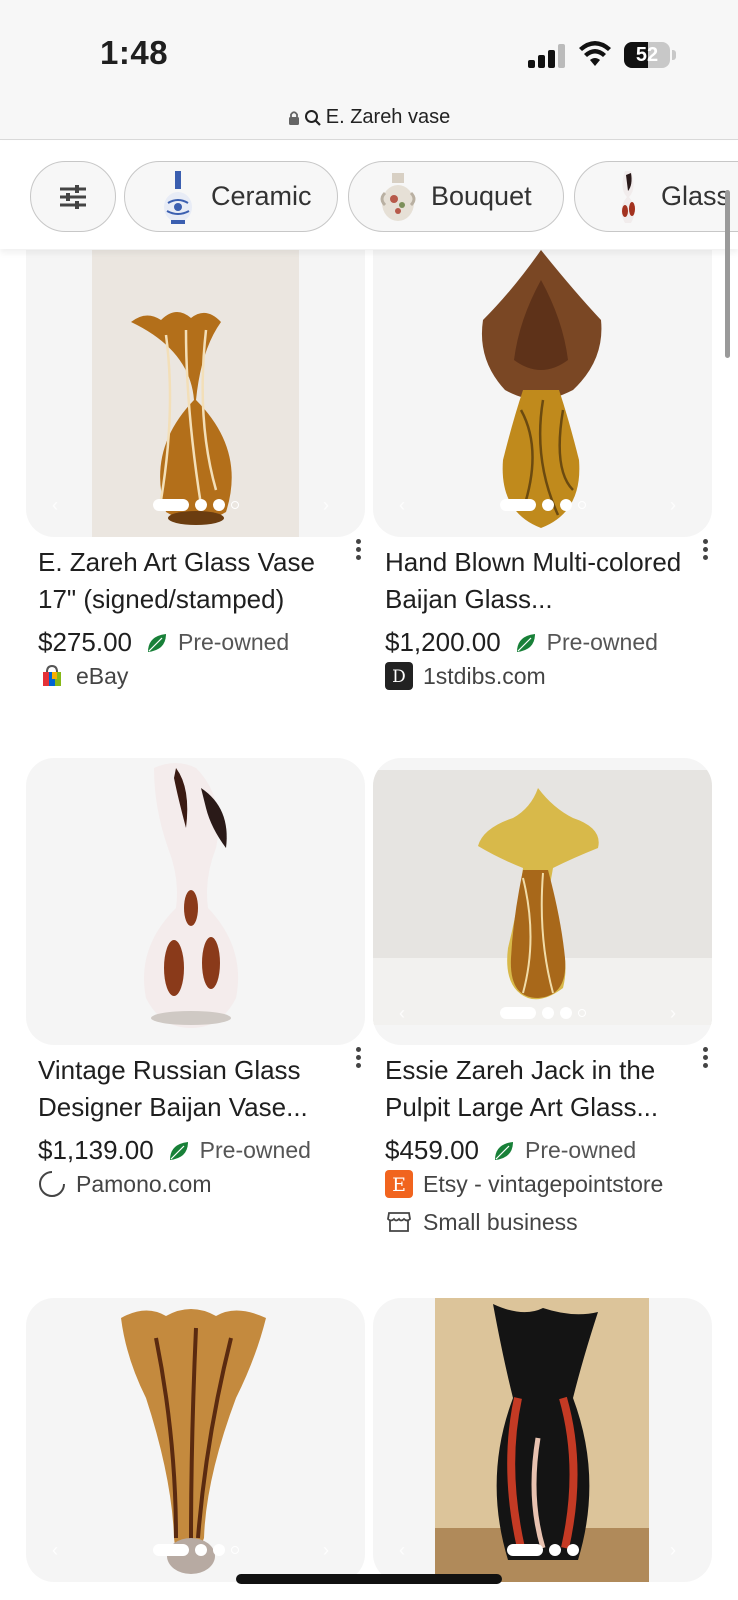  Describe the element at coordinates (432, 1150) in the screenshot. I see `product-price: $459.00` at that location.